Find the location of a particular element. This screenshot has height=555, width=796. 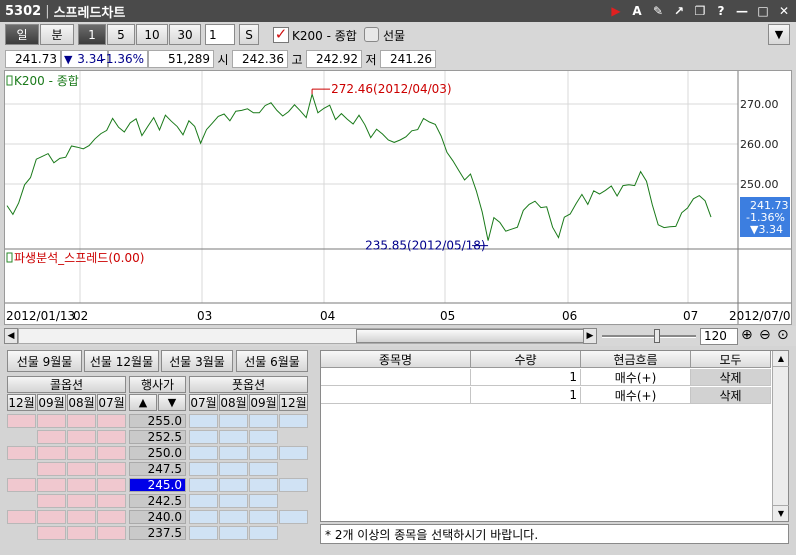

minimize-icon: — is located at coordinates (742, 10).